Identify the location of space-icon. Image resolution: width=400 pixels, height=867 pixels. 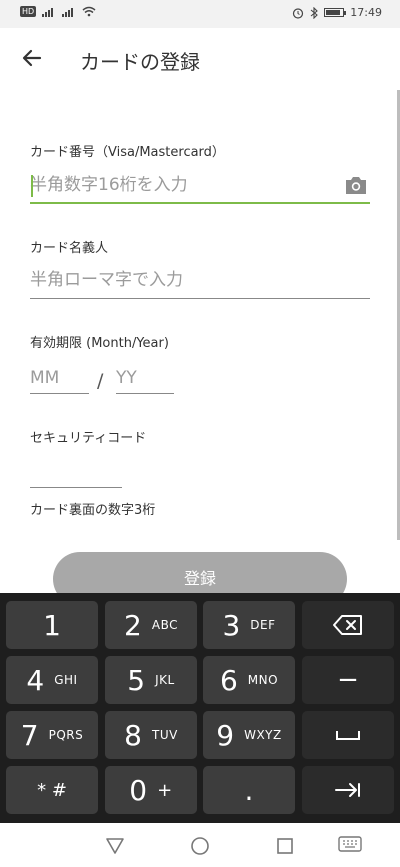
(348, 735).